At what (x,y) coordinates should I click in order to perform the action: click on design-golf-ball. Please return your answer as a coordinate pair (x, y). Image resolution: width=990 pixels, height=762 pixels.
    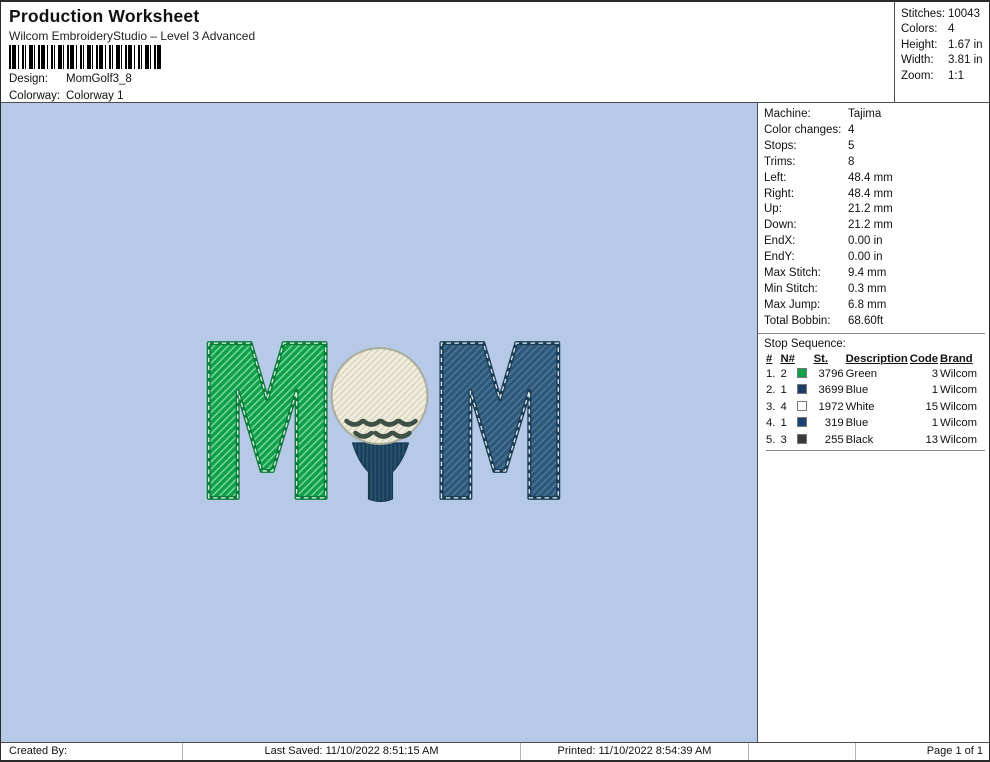
    Looking at the image, I should click on (379, 396).